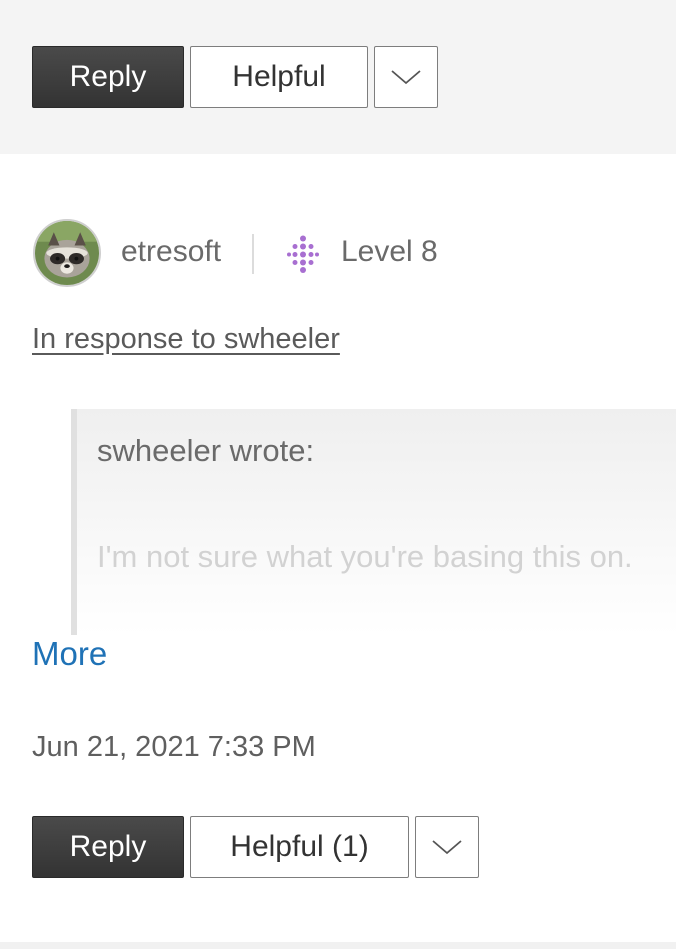  Describe the element at coordinates (206, 450) in the screenshot. I see `quote-author: swheeler wrote:` at that location.